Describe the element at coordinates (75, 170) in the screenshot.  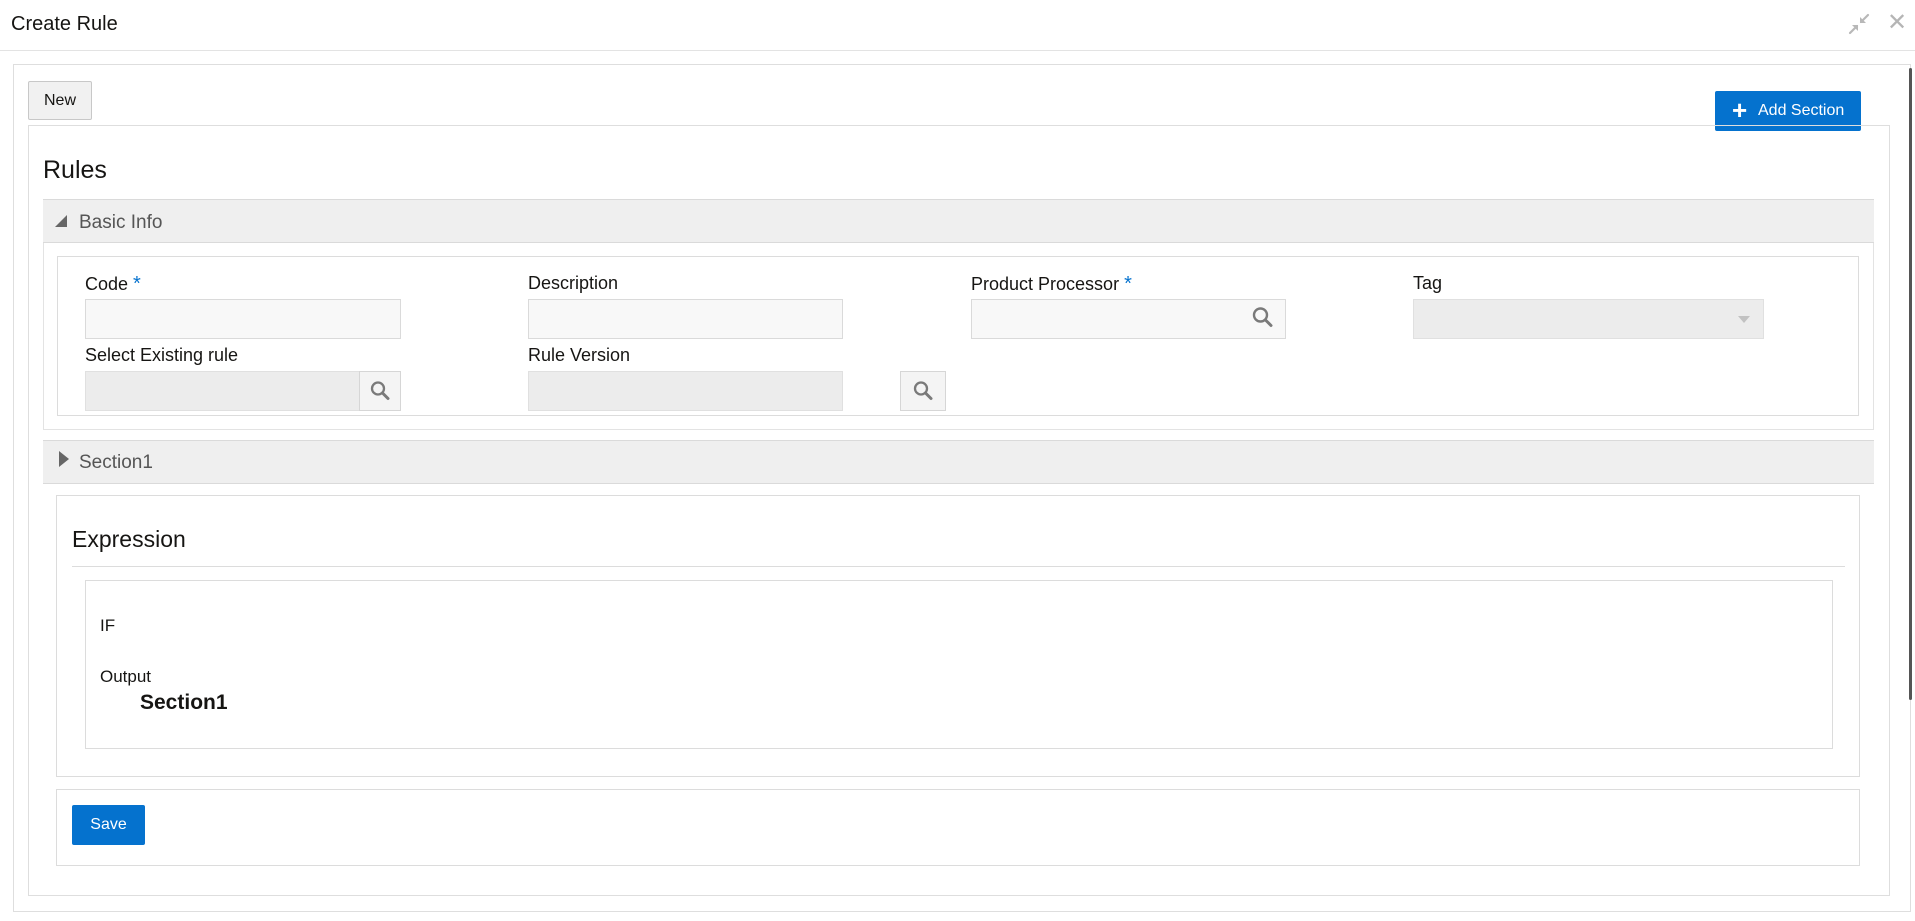
I see `page-title: Rules` at that location.